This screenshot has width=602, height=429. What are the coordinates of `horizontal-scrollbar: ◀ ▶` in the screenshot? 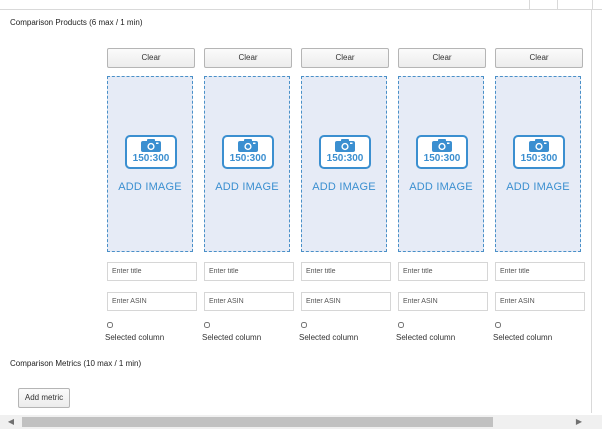 It's located at (301, 422).